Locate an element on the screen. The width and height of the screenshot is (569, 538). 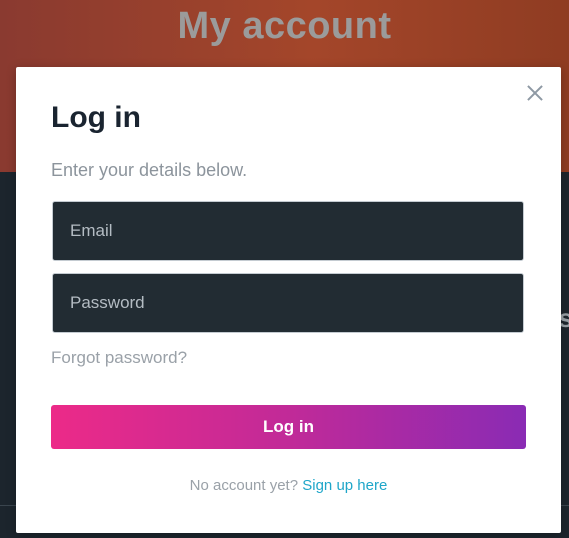
modal-title: Log in is located at coordinates (96, 117).